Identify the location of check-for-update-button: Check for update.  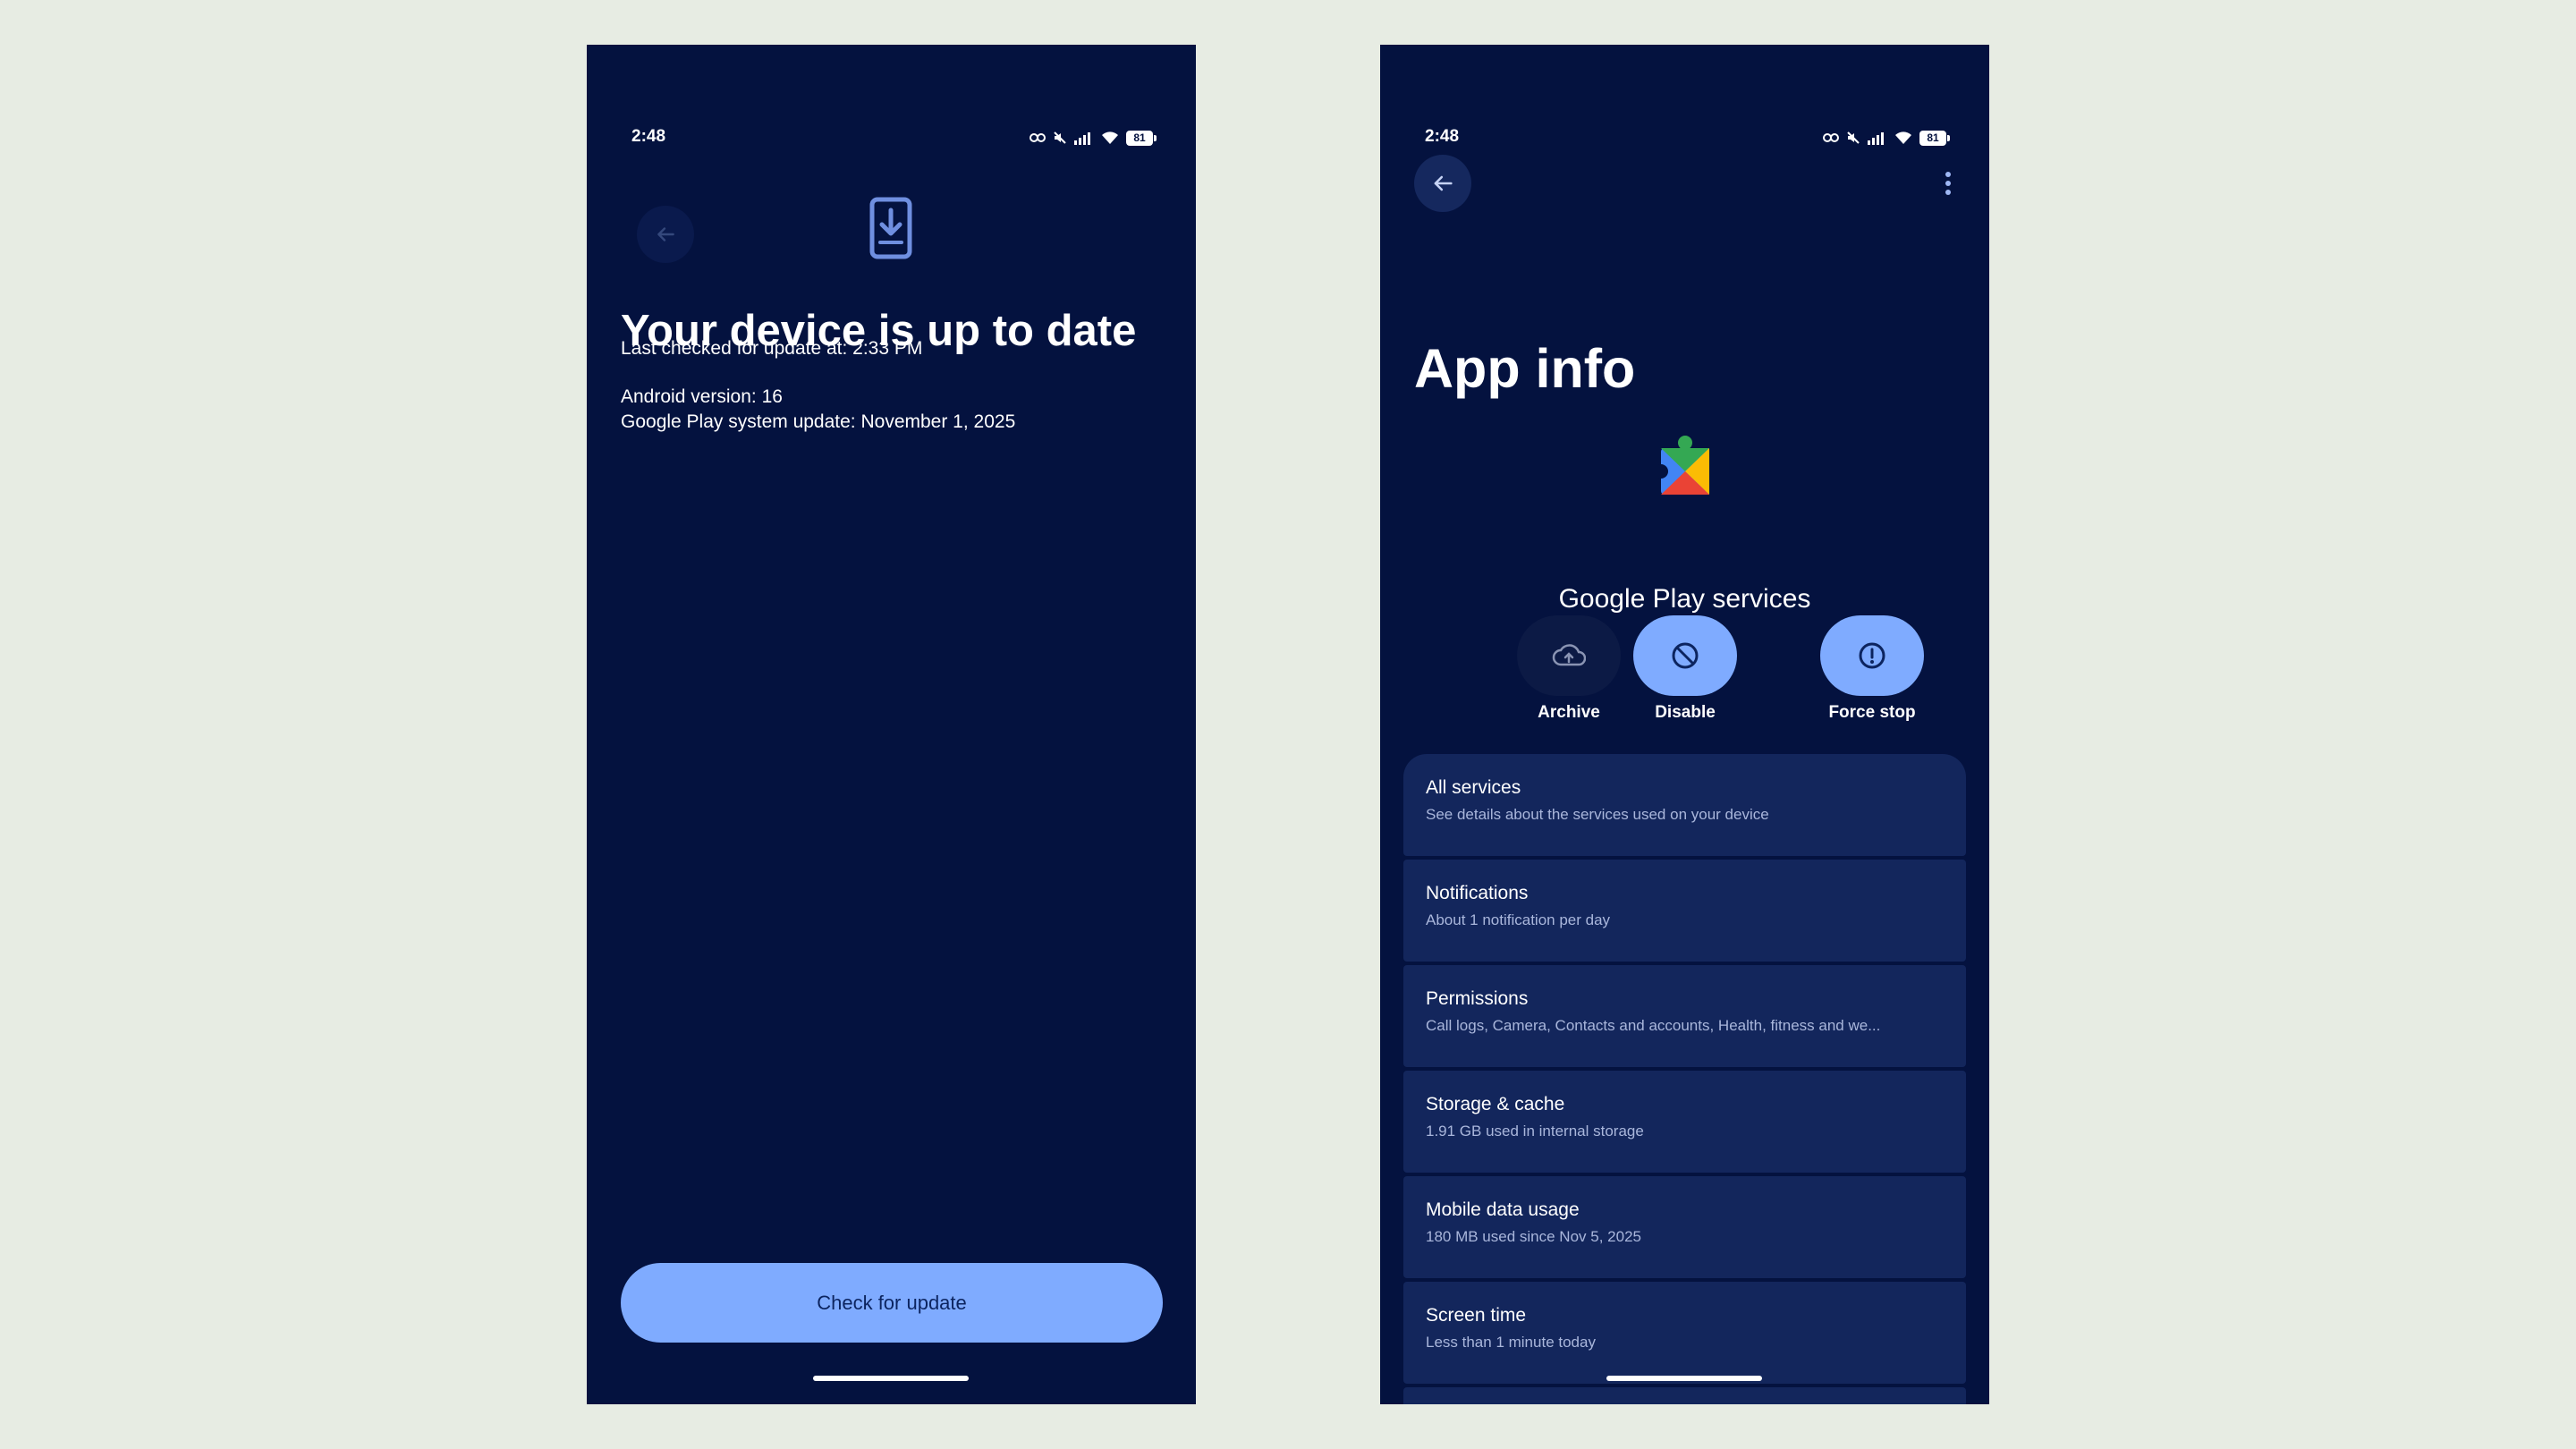
(892, 1303).